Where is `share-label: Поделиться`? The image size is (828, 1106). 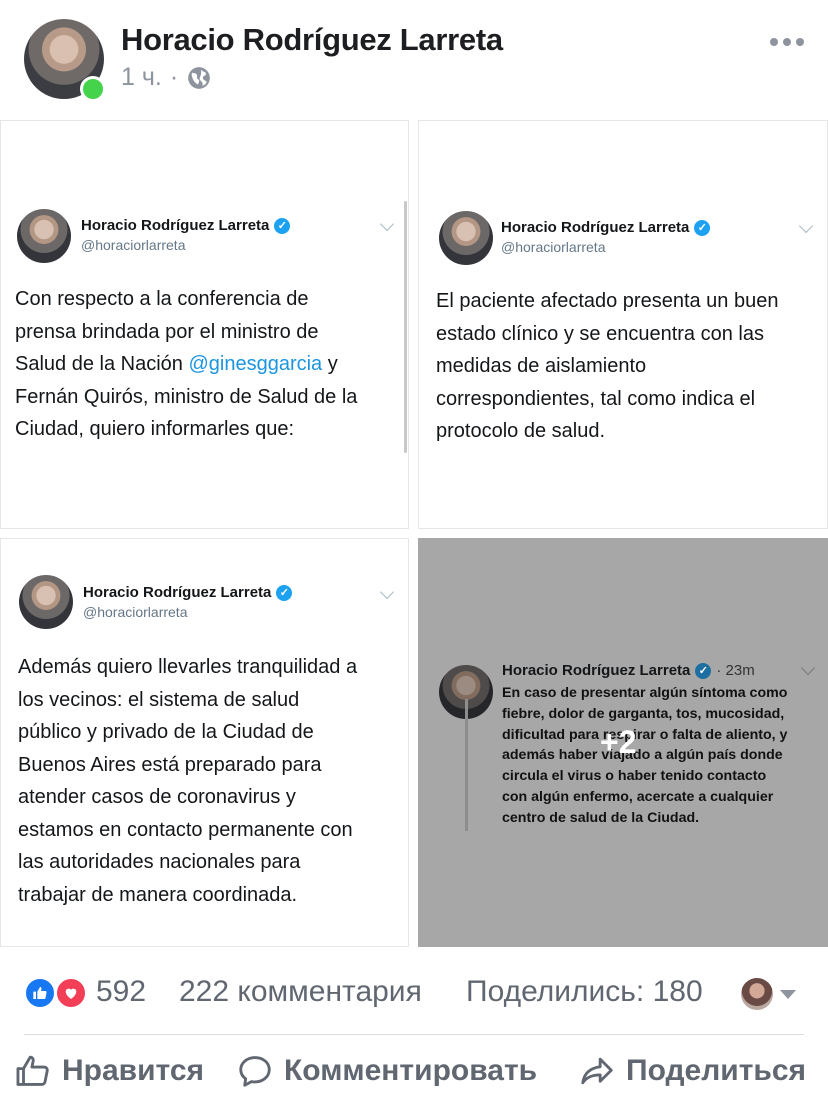 share-label: Поделиться is located at coordinates (716, 1070).